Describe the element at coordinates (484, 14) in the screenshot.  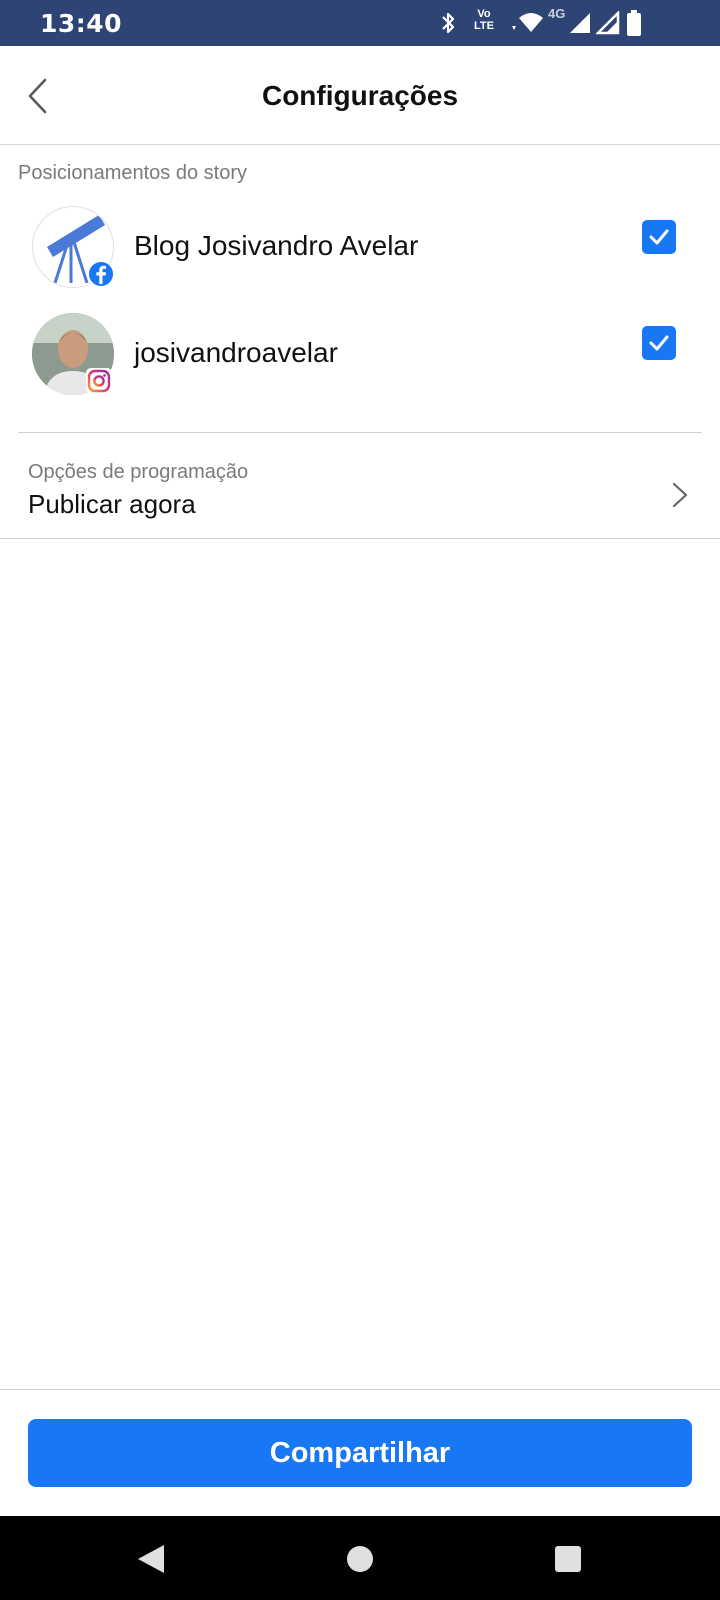
I see `volte-top-text: Vo` at that location.